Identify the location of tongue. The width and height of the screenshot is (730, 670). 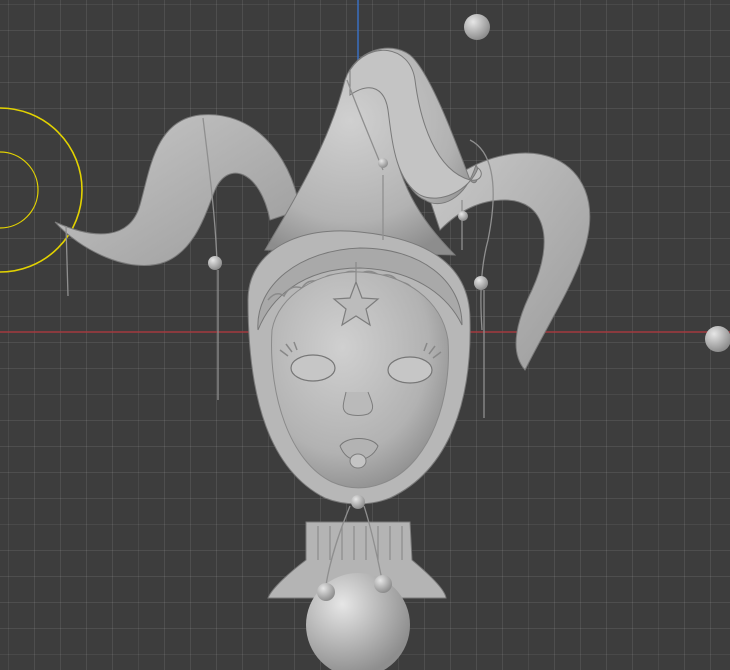
(358, 461).